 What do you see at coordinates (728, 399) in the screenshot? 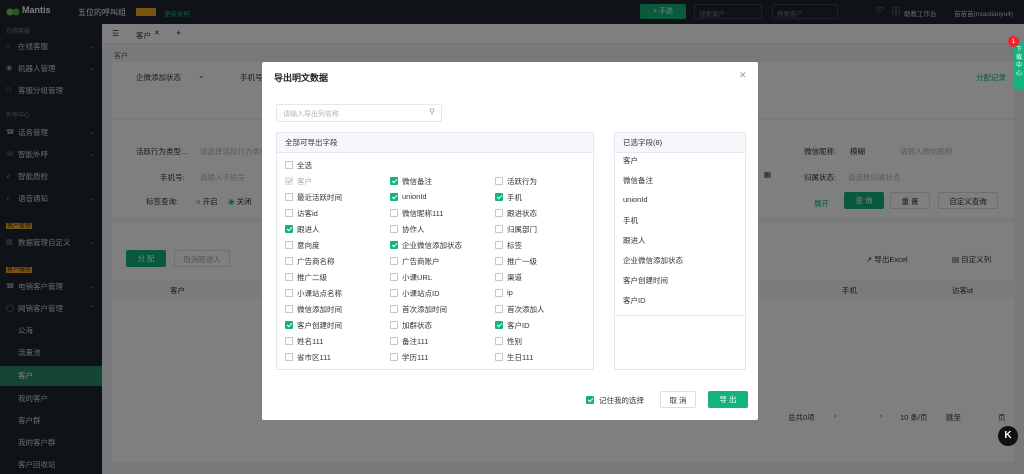
I see `export-button: 导 出` at bounding box center [728, 399].